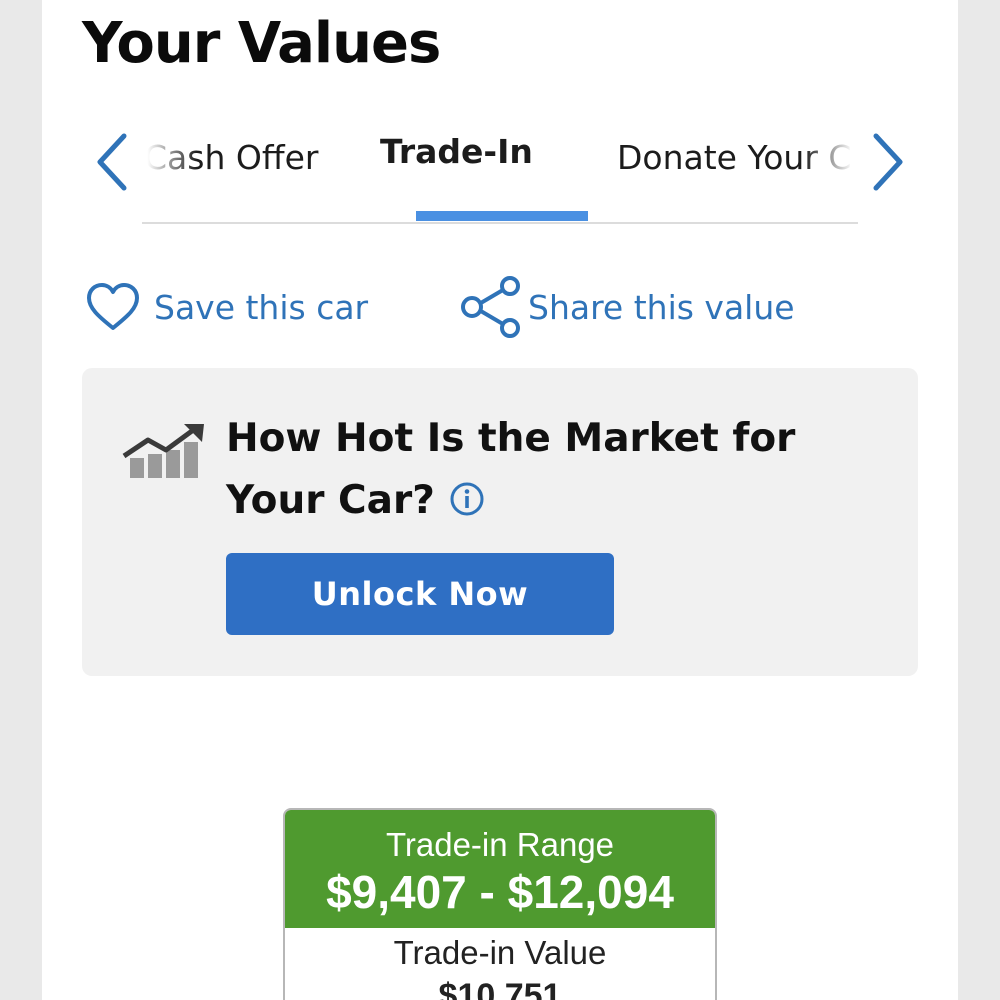 The width and height of the screenshot is (1000, 1000). What do you see at coordinates (163, 451) in the screenshot?
I see `trending-chart-icon` at bounding box center [163, 451].